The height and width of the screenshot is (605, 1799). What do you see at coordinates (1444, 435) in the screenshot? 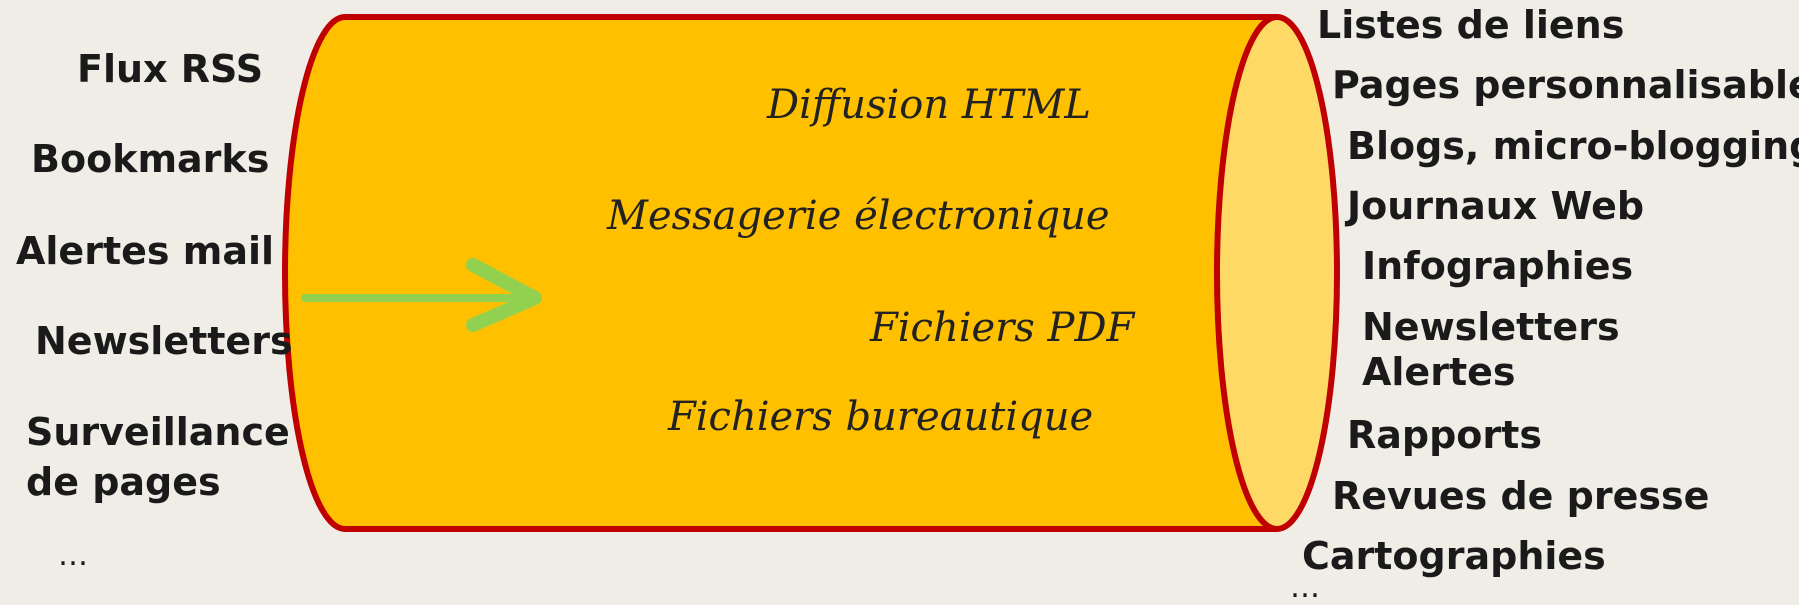
I see `output-rapports: Rapports` at bounding box center [1444, 435].